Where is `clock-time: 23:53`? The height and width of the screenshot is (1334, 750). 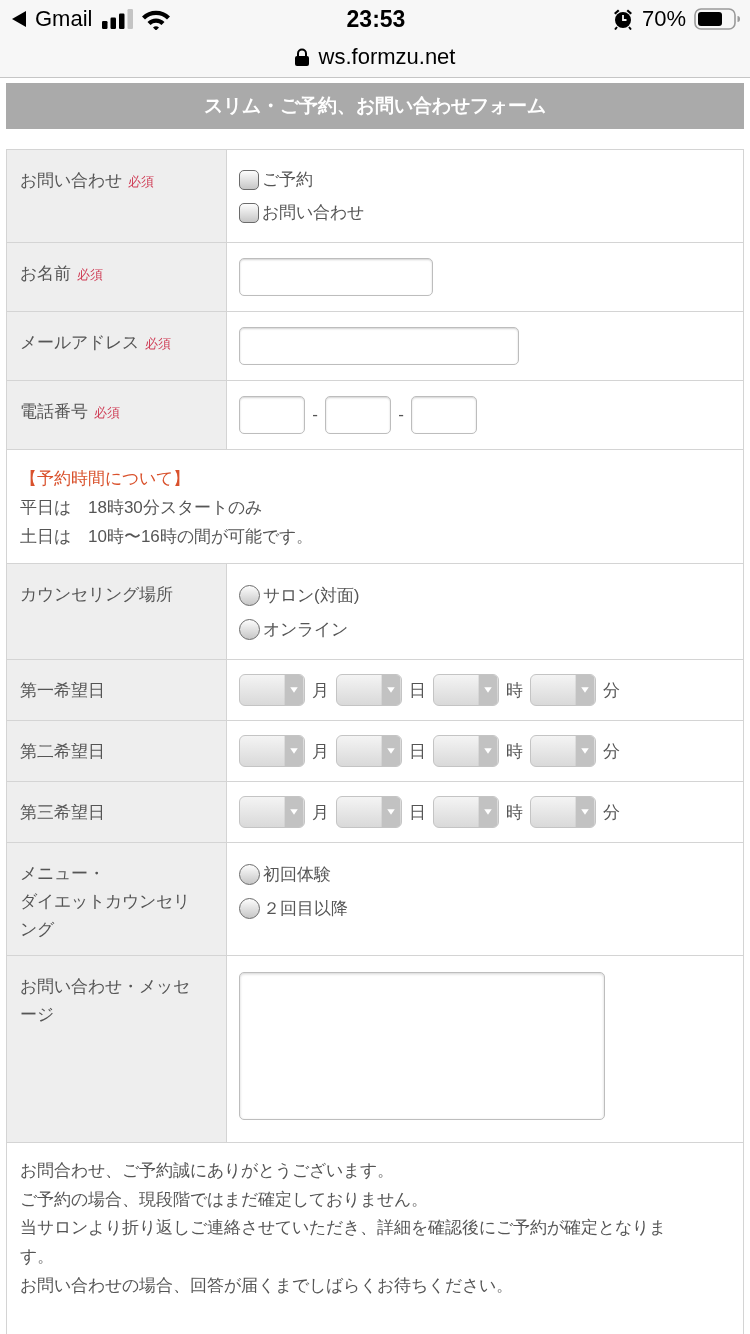
clock-time: 23:53 is located at coordinates (376, 19).